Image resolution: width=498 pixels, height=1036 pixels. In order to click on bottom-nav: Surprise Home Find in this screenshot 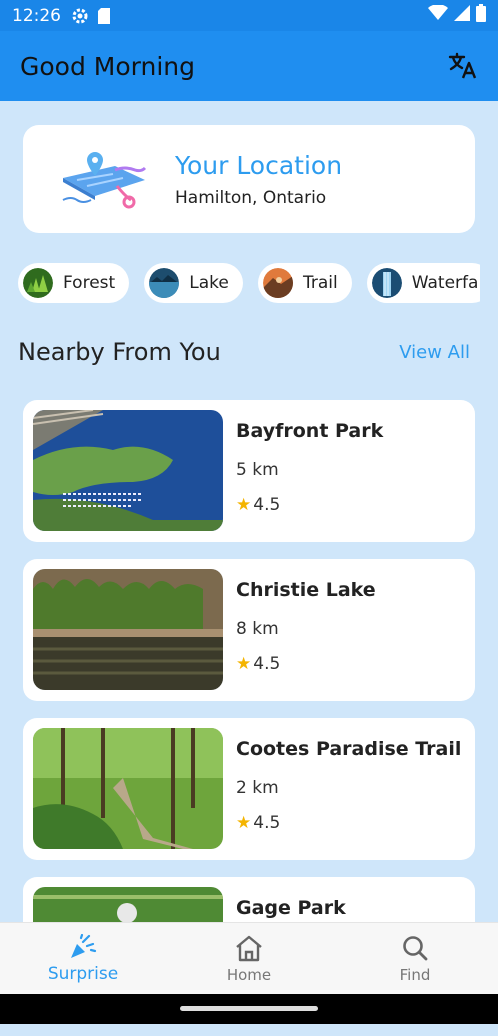, I will do `click(249, 958)`.